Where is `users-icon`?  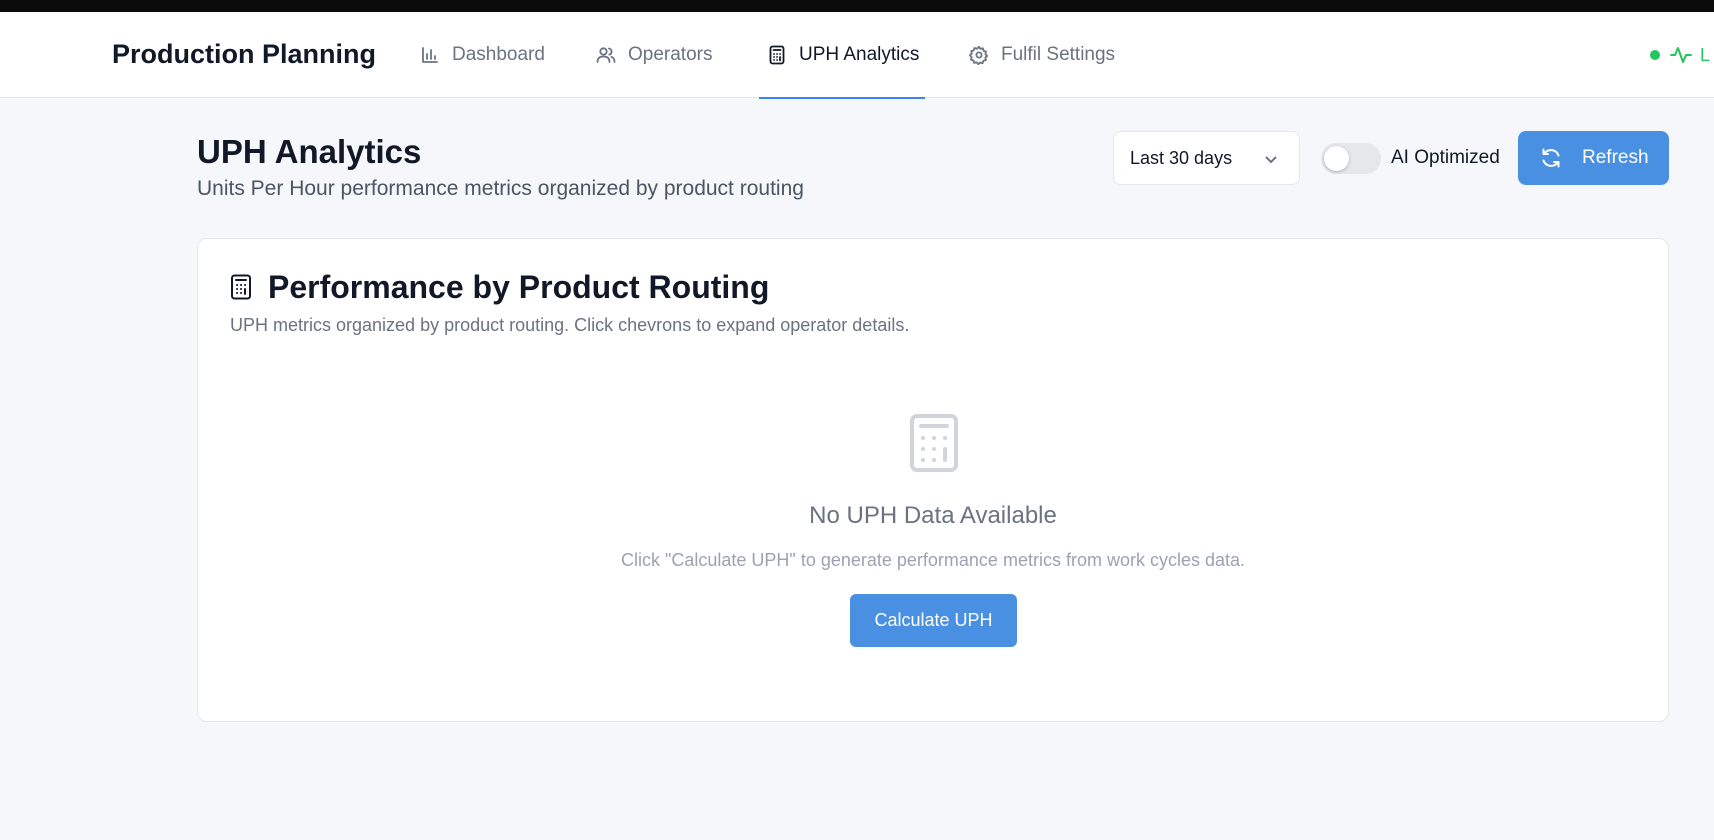
users-icon is located at coordinates (606, 55).